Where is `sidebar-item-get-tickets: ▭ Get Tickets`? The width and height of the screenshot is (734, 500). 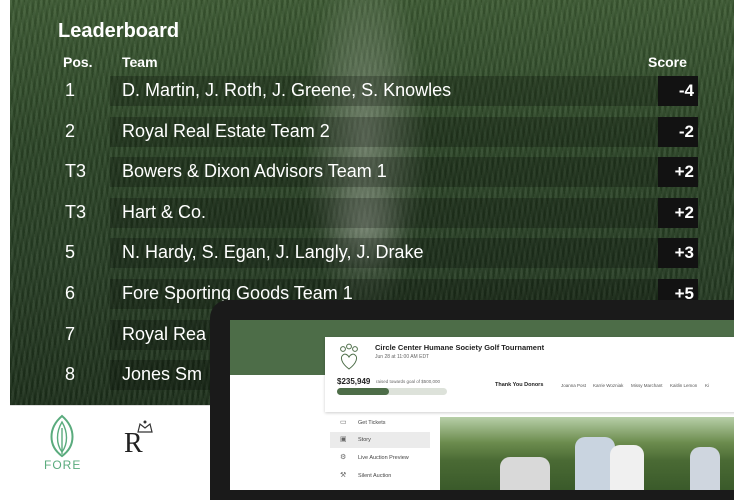 sidebar-item-get-tickets: ▭ Get Tickets is located at coordinates (380, 423).